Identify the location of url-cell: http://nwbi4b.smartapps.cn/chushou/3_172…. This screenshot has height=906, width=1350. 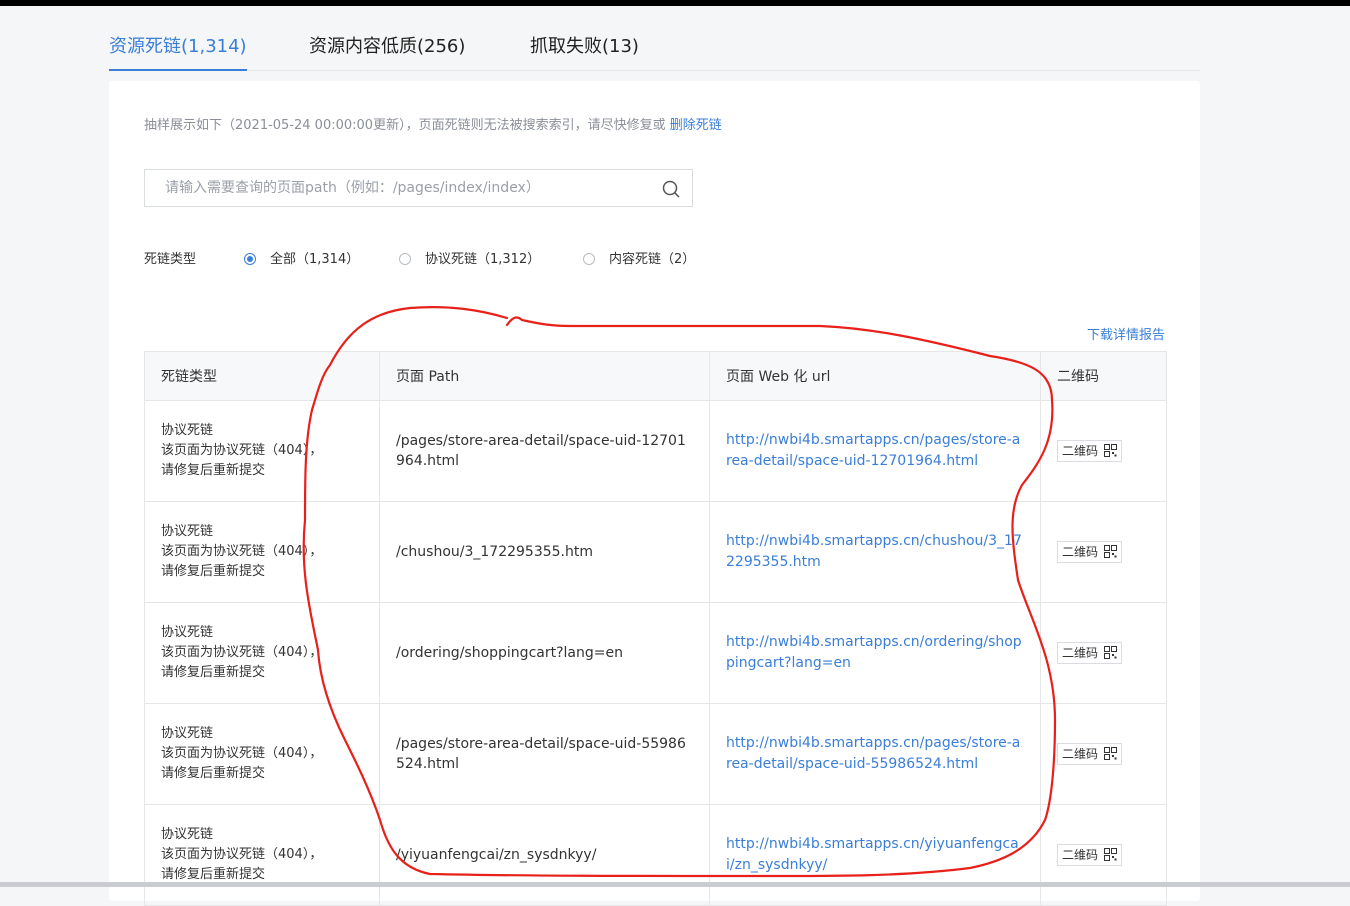
(875, 552).